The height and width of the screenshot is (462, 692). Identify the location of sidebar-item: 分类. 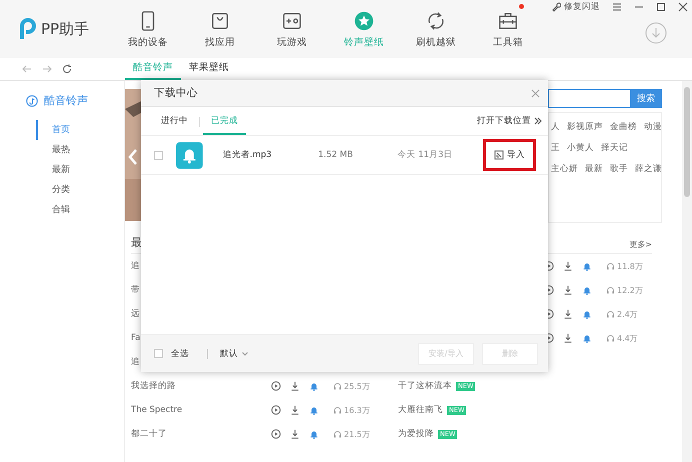
(80, 190).